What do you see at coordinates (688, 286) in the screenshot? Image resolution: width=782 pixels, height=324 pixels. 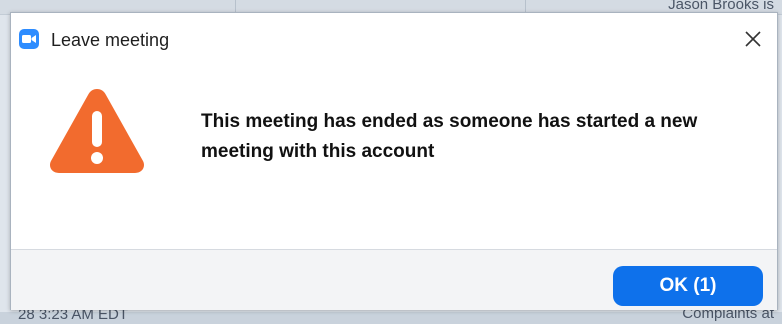 I see `ok-button: OK (1)` at bounding box center [688, 286].